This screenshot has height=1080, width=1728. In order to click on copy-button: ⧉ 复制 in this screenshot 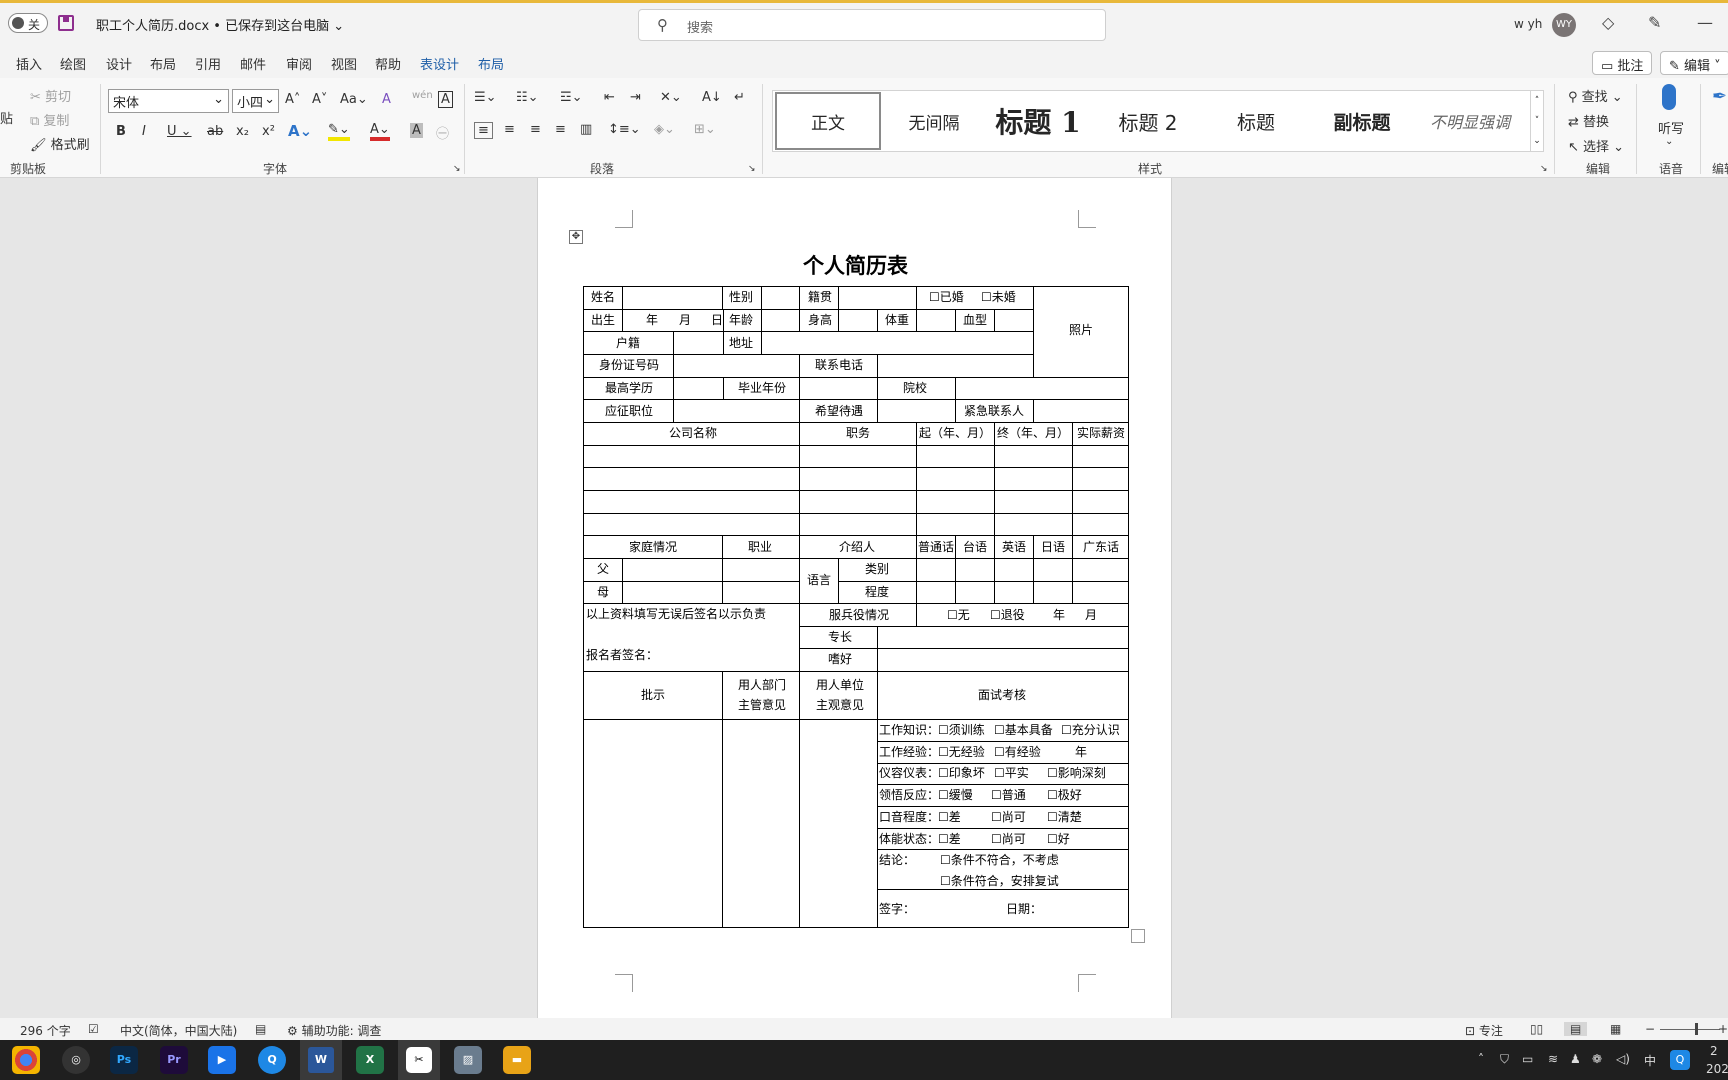, I will do `click(49, 119)`.